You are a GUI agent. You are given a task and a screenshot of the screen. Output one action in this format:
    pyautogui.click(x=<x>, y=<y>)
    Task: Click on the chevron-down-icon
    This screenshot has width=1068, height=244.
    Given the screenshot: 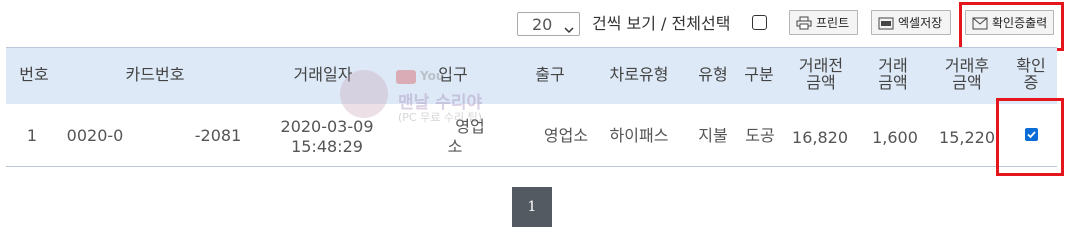 What is the action you would take?
    pyautogui.click(x=569, y=28)
    